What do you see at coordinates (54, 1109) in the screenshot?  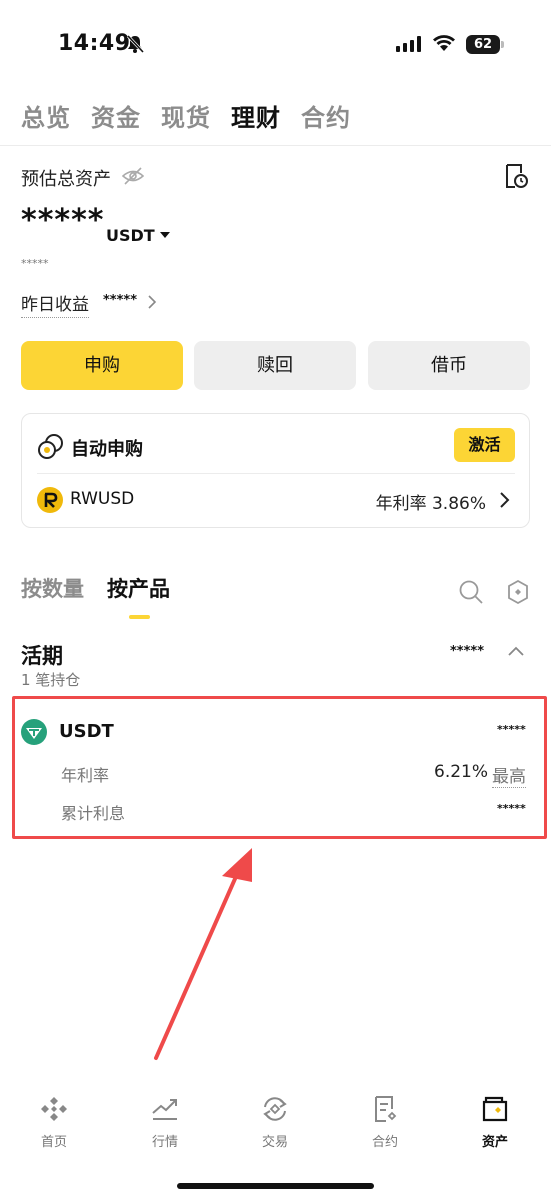 I see `home-icon` at bounding box center [54, 1109].